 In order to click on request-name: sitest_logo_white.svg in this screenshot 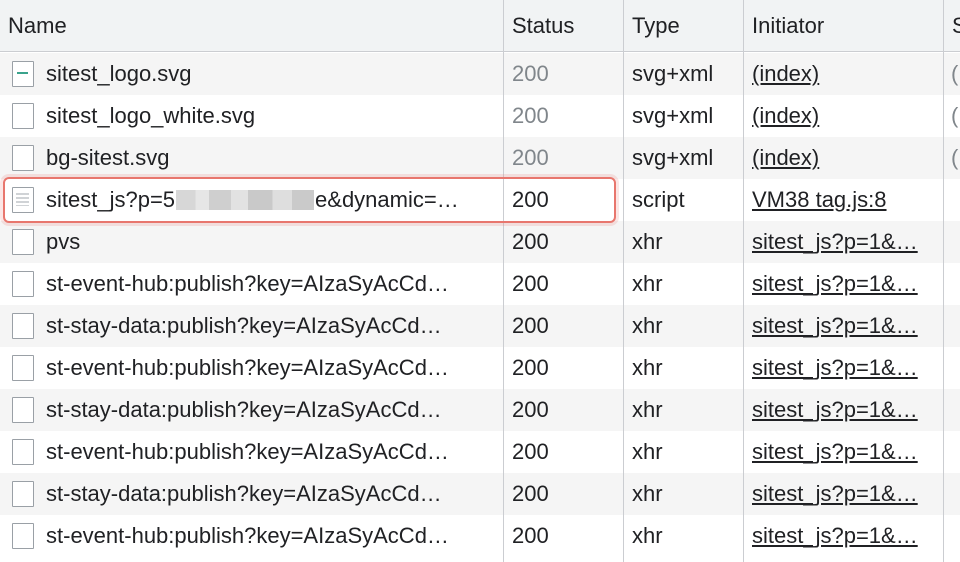, I will do `click(272, 116)`.